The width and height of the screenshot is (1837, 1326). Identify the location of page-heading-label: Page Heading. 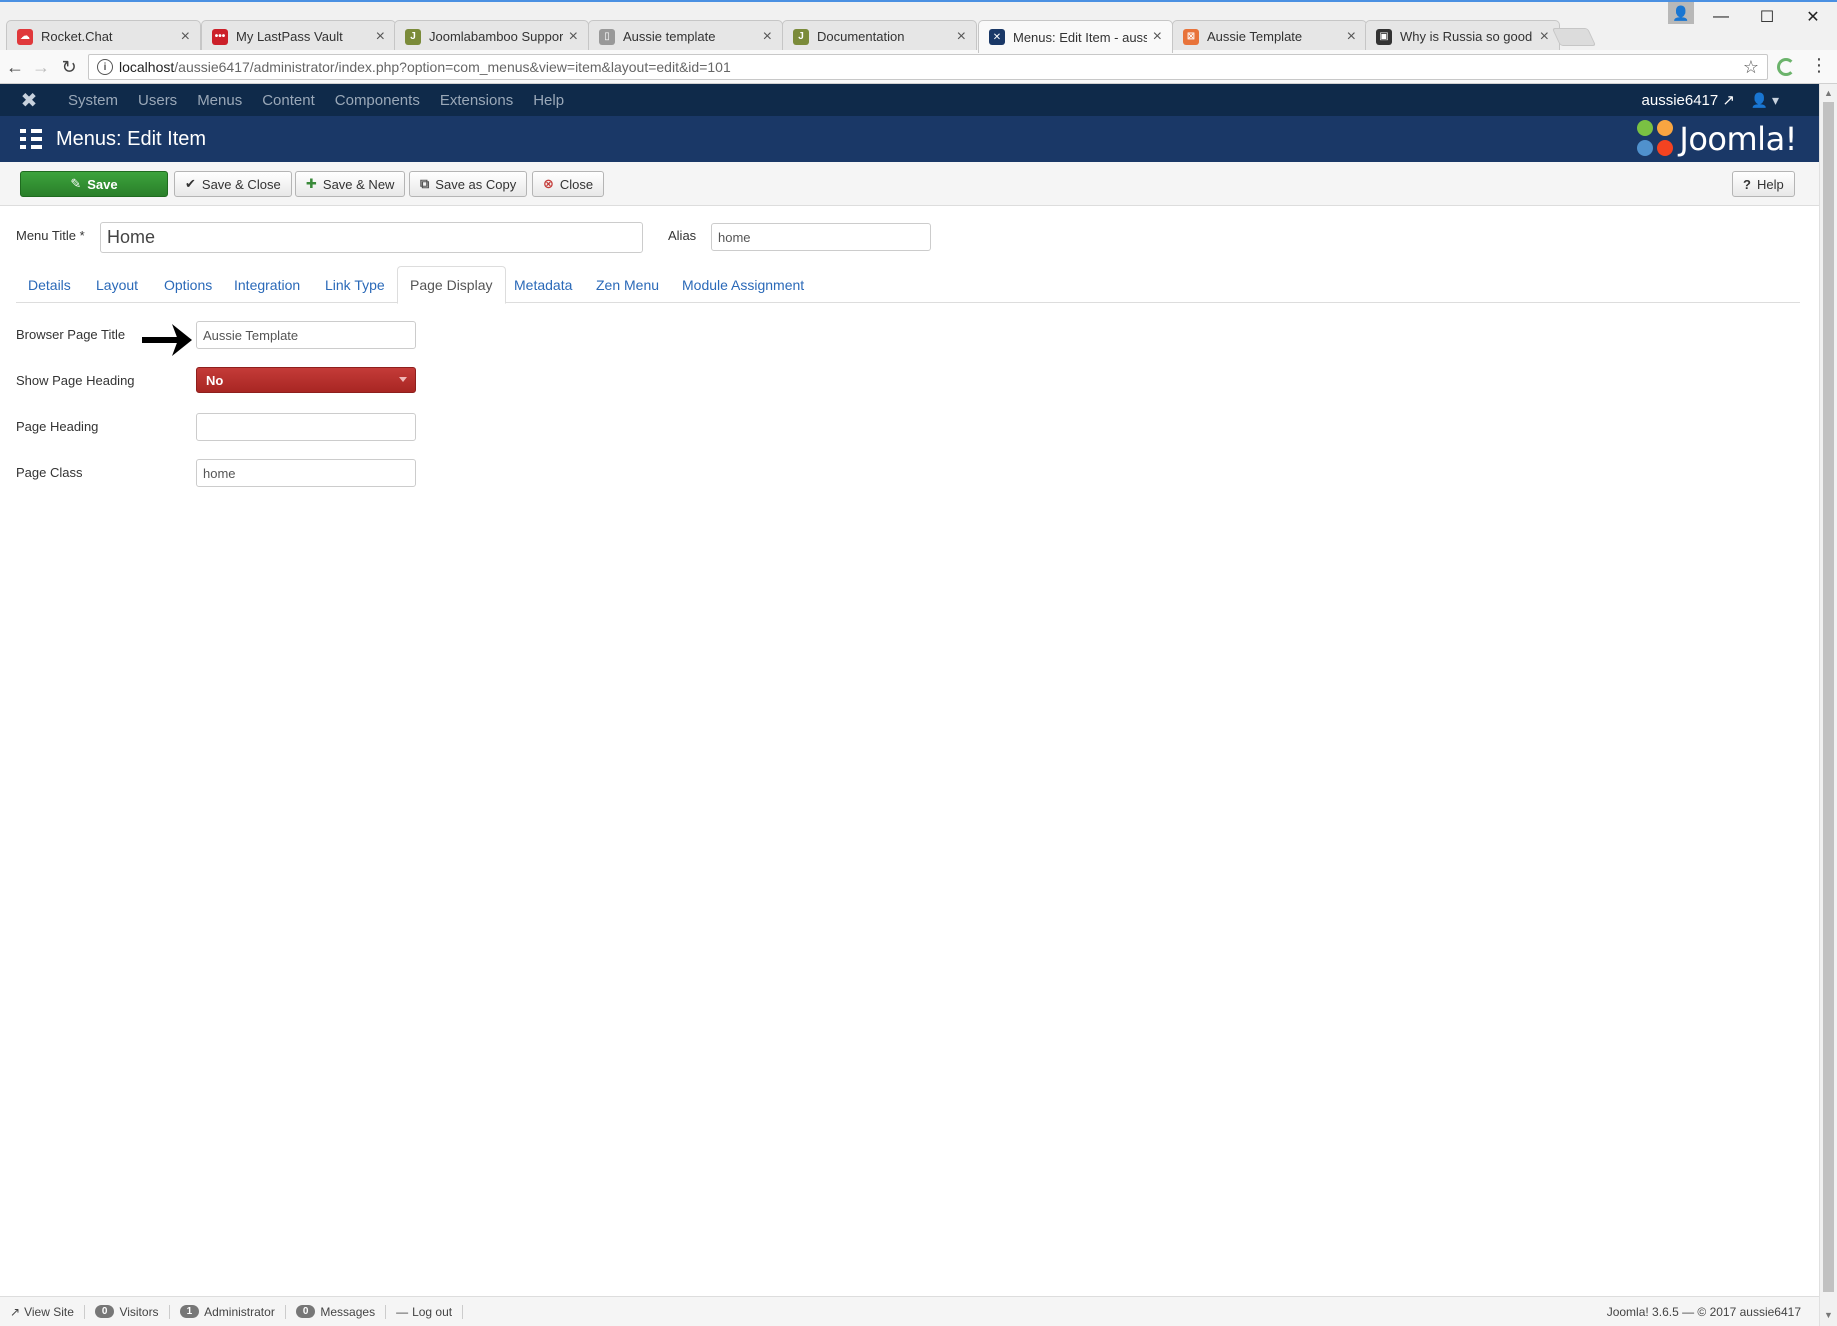
(57, 426).